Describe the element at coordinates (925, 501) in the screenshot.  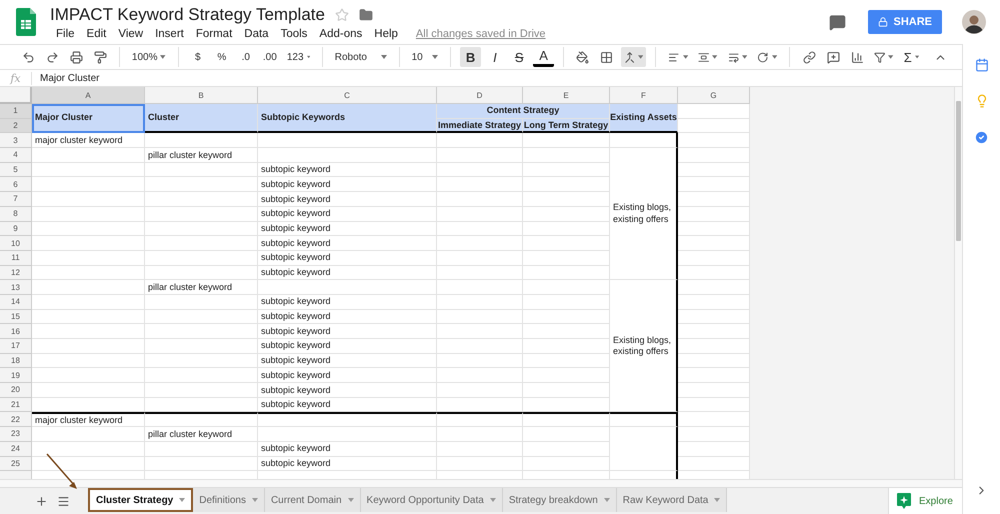
I see `explore-button: Explore` at that location.